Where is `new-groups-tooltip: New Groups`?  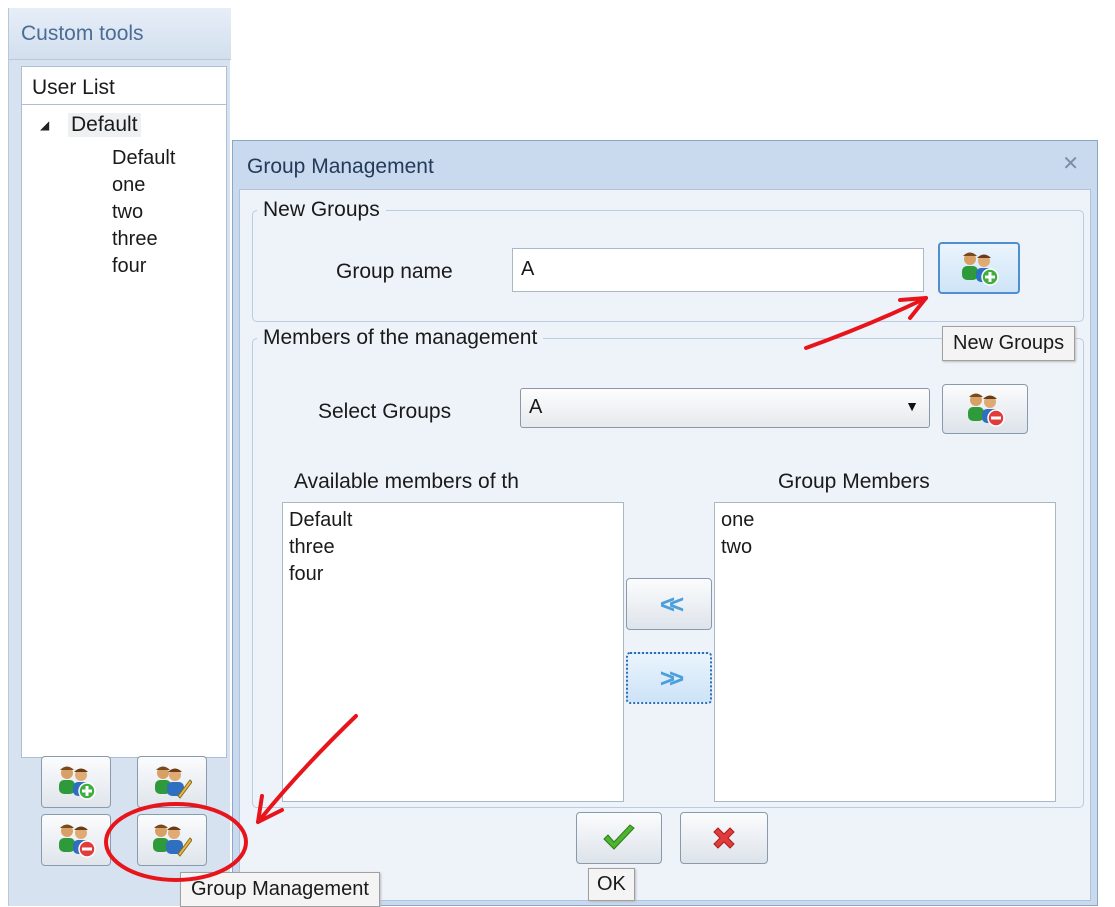
new-groups-tooltip: New Groups is located at coordinates (1009, 343).